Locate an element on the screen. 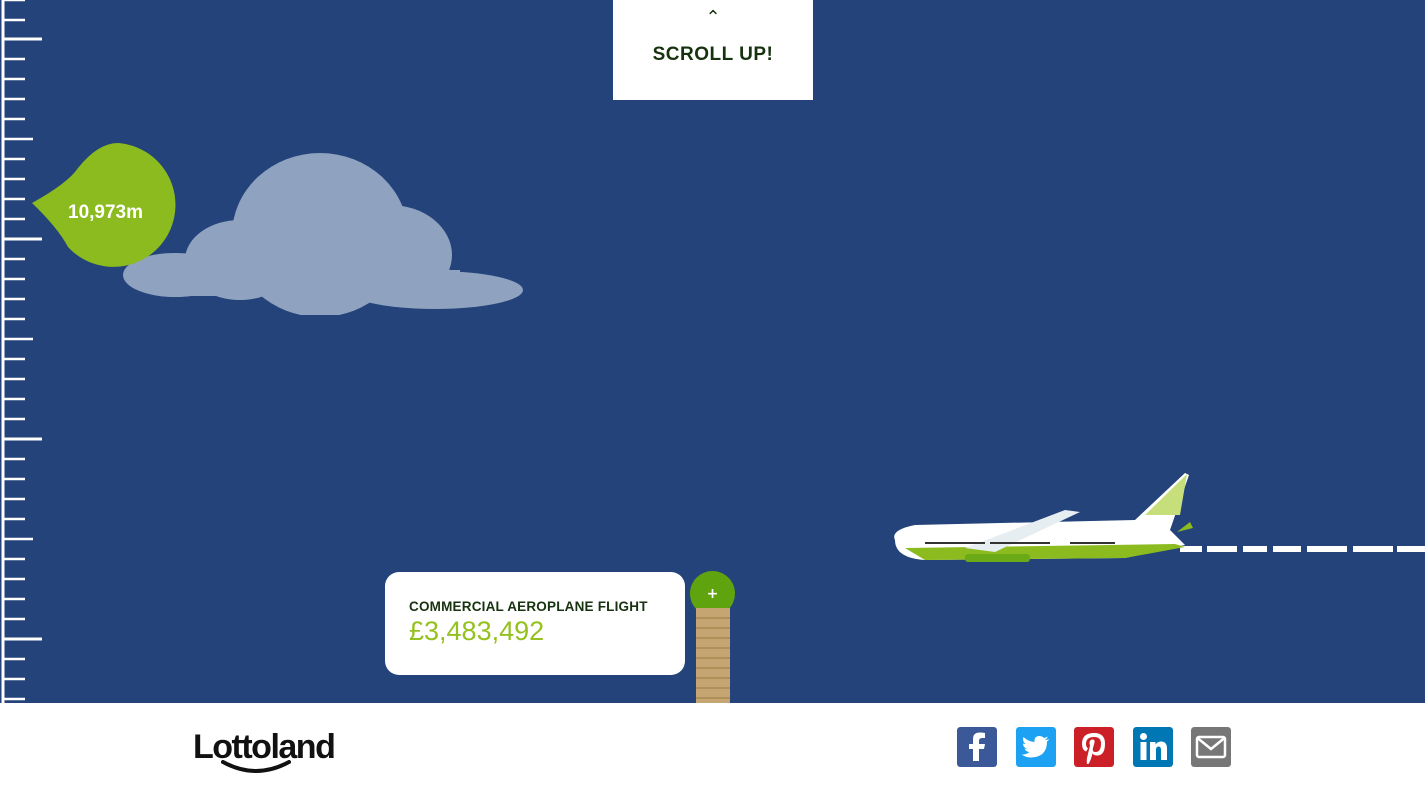 This screenshot has width=1425, height=788. lottoland-logo: Lottoland is located at coordinates (269, 754).